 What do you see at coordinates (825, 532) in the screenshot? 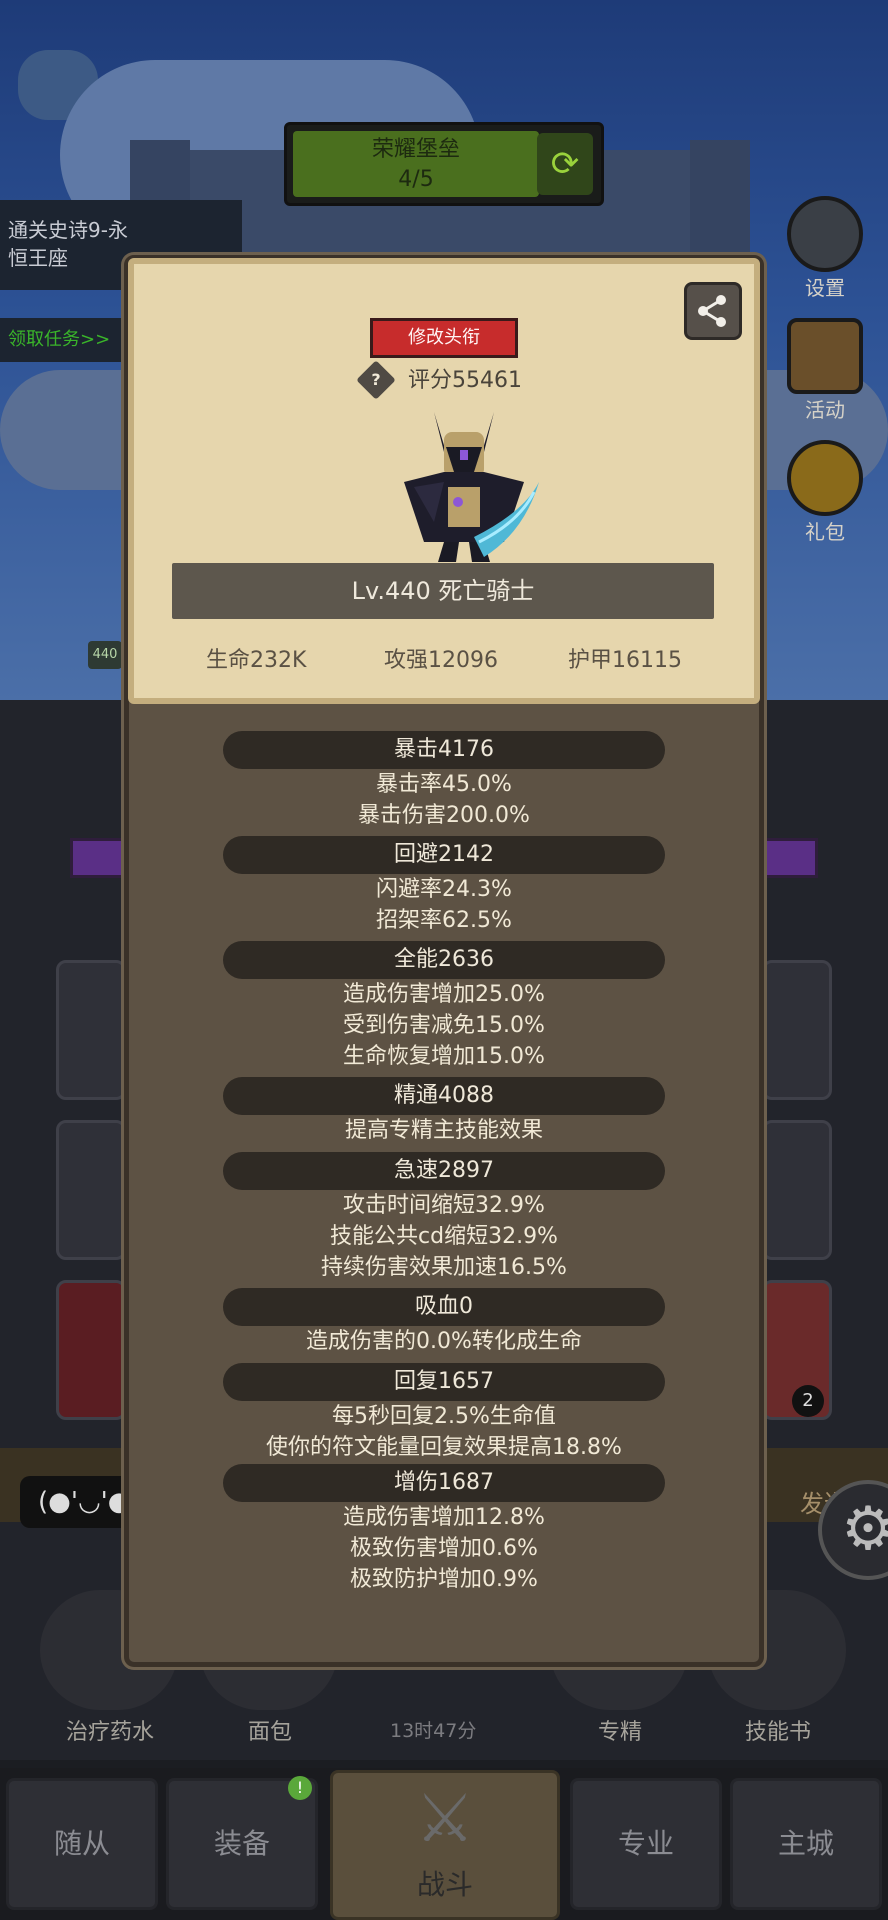
I see `gift-label: 礼包` at bounding box center [825, 532].